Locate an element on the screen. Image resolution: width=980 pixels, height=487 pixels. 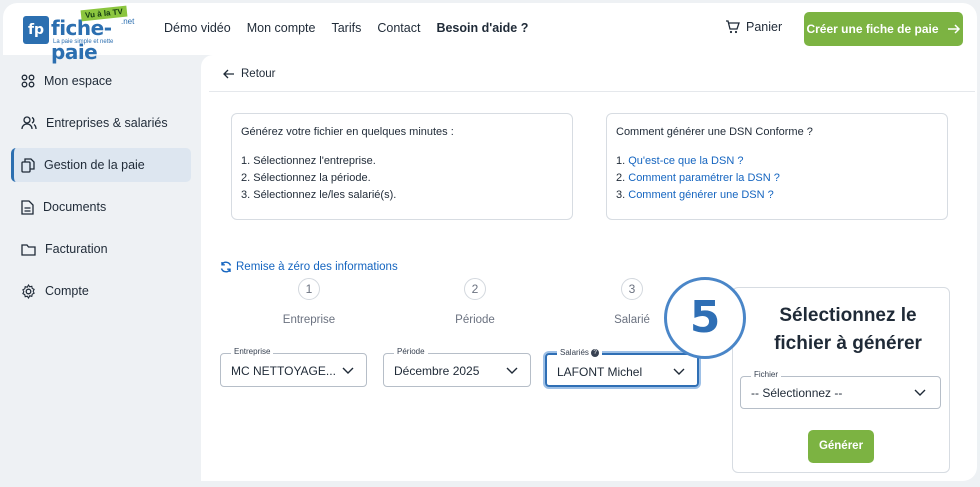
copy-icon is located at coordinates (28, 165).